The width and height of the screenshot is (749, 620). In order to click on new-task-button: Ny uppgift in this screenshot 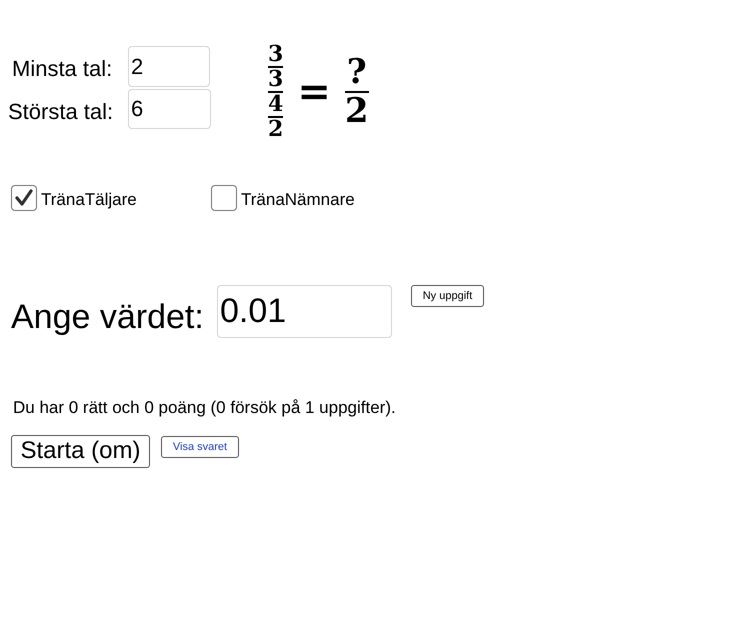, I will do `click(447, 296)`.